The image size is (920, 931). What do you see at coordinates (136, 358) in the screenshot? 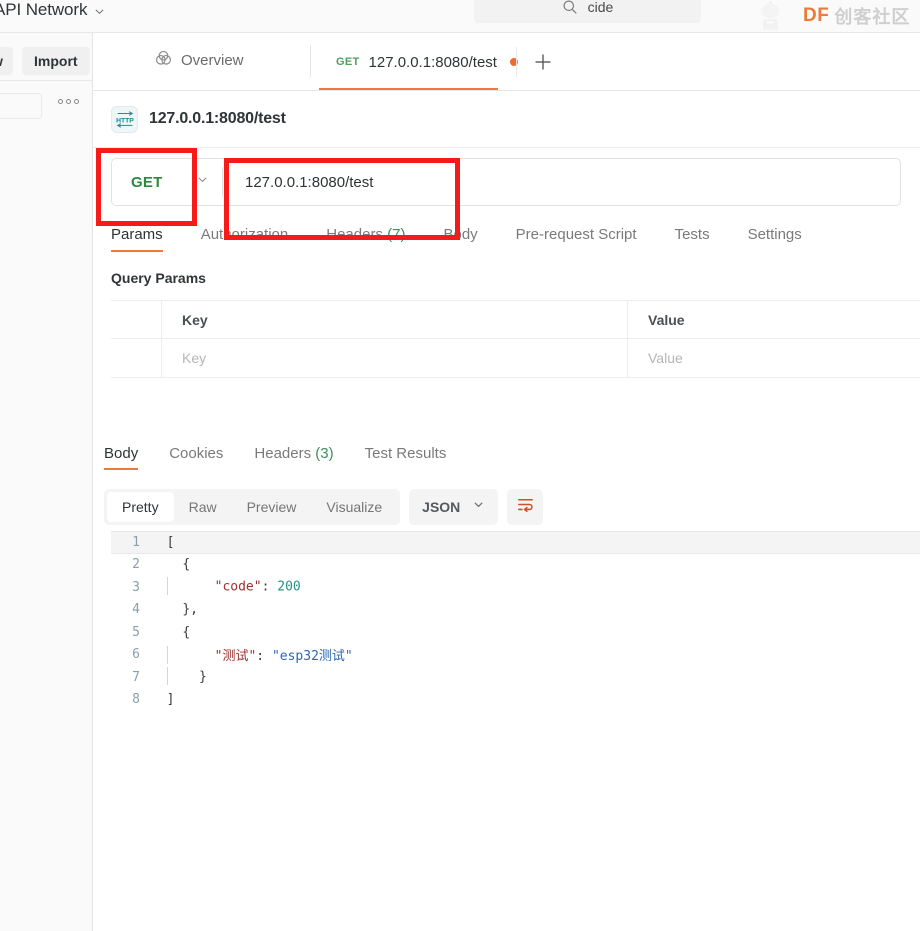
I see `row-checkbox-cell` at bounding box center [136, 358].